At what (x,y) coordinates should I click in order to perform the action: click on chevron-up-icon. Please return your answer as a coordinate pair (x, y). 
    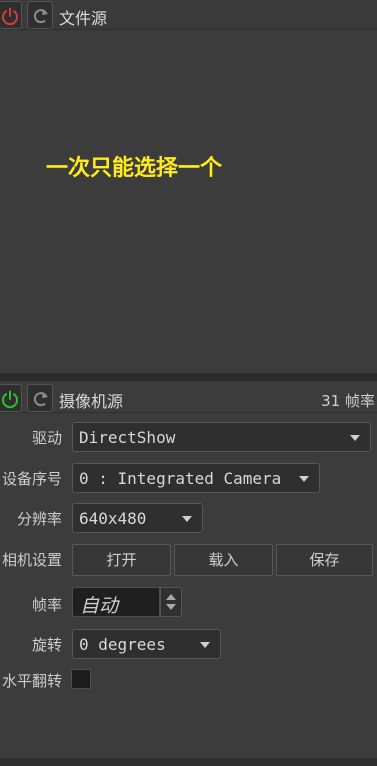
    Looking at the image, I should click on (171, 597).